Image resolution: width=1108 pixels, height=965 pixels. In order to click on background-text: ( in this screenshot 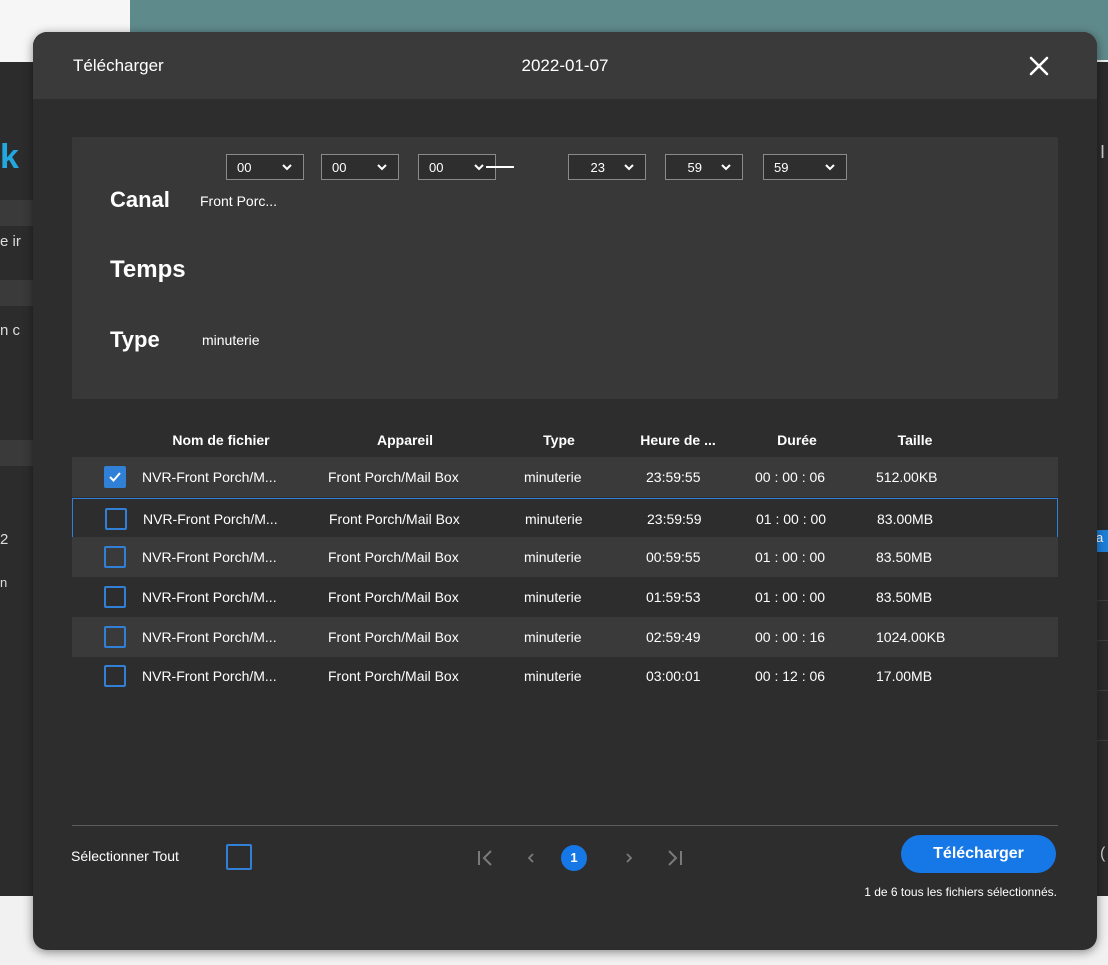, I will do `click(1103, 853)`.